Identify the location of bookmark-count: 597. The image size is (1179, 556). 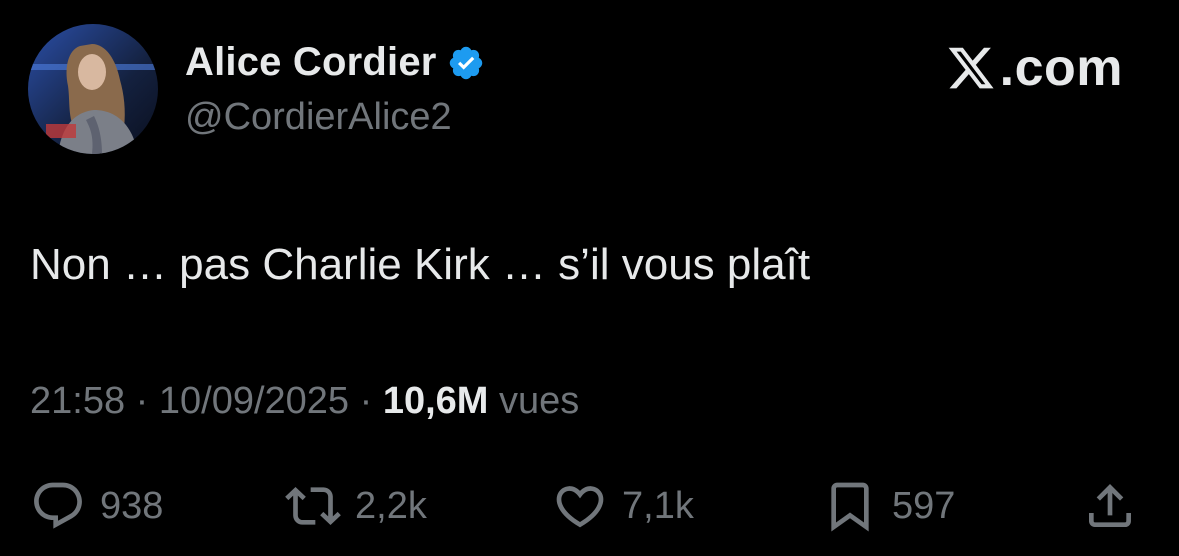
(924, 505).